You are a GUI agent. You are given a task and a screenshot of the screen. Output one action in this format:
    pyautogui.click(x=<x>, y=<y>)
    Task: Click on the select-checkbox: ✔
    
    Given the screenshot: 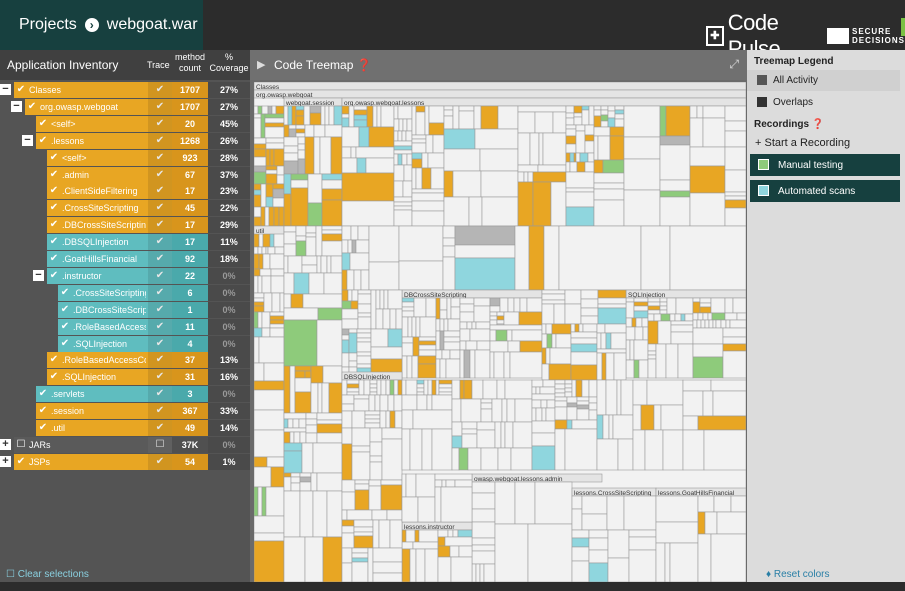 What is the action you would take?
    pyautogui.click(x=54, y=224)
    